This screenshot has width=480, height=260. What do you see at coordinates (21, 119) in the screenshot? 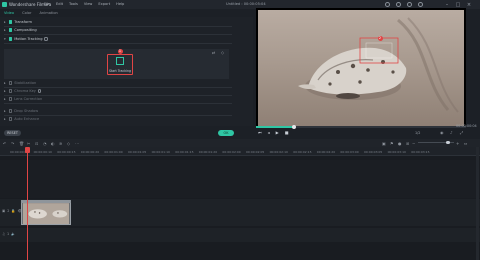
I see `section-auto-enhance: ▸ Auto Enhance` at bounding box center [21, 119].